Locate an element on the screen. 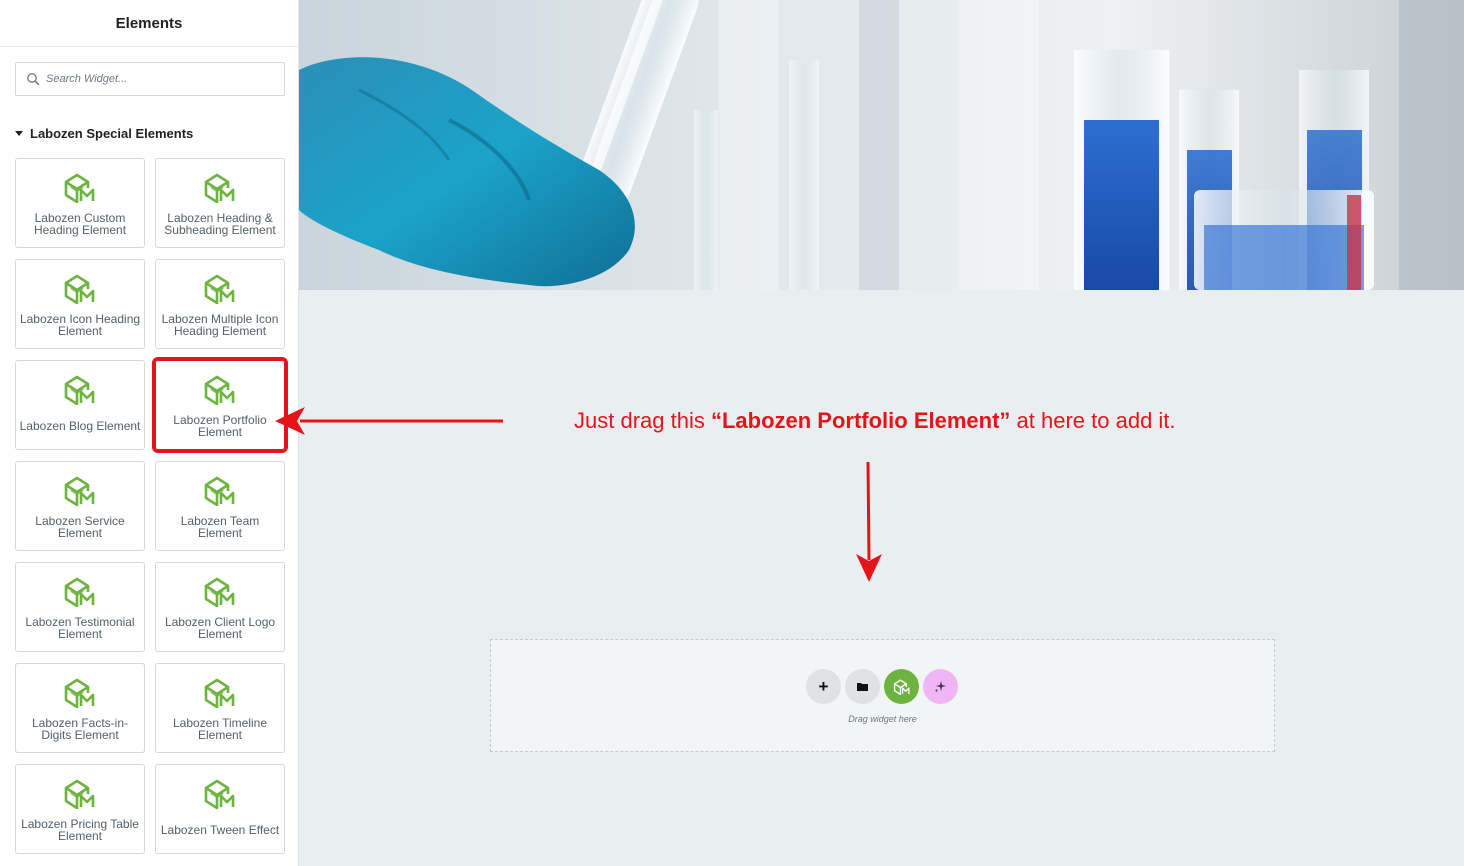 The height and width of the screenshot is (866, 1464). plus-icon: + is located at coordinates (823, 686).